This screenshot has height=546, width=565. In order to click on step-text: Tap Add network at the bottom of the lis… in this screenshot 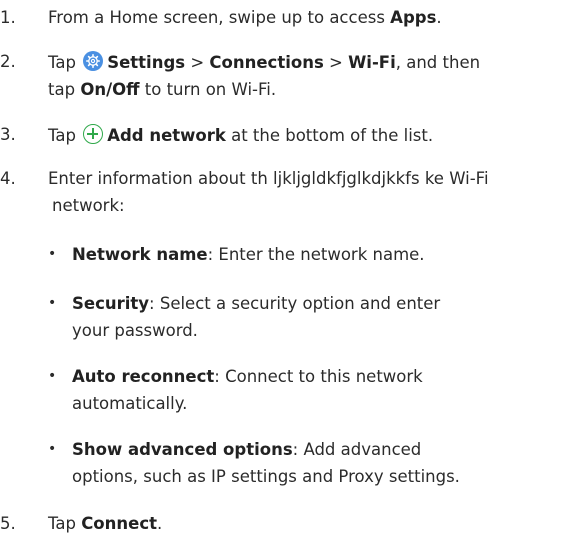, I will do `click(240, 135)`.